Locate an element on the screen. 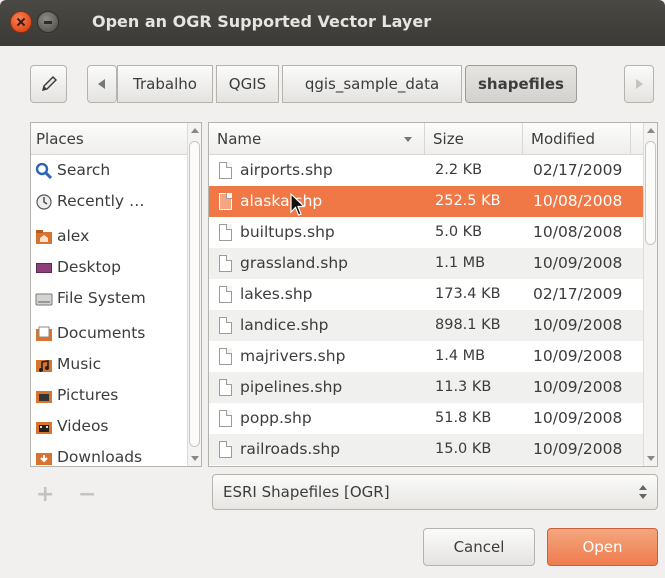  column-size: Size is located at coordinates (474, 138).